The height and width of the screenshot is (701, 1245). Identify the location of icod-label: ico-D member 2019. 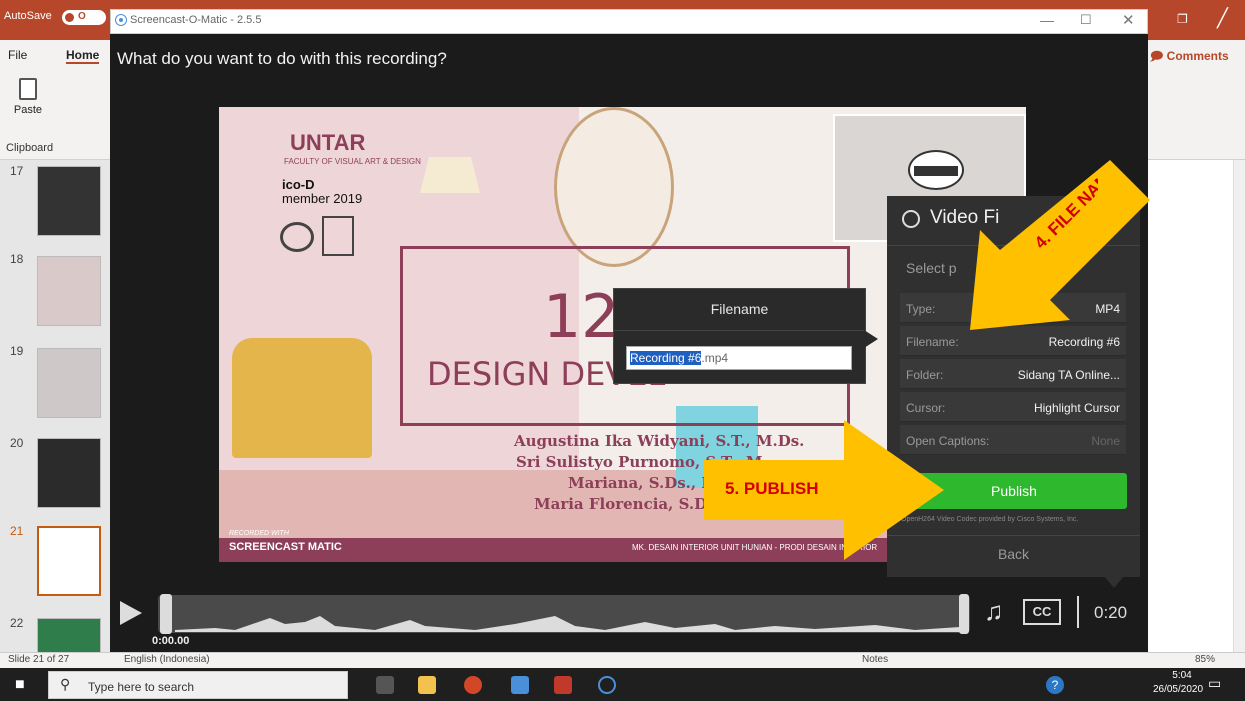
(322, 191).